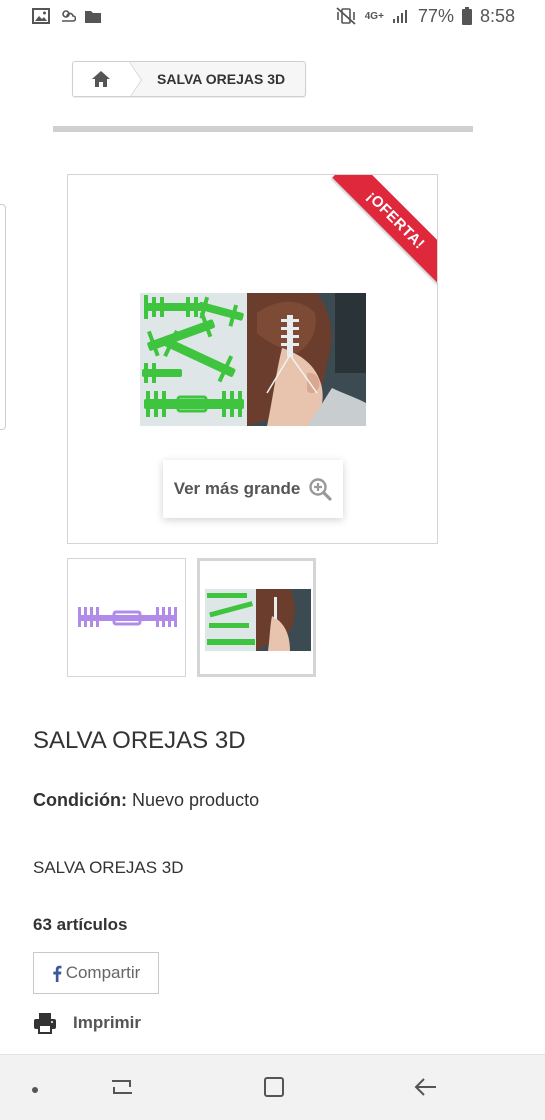 Image resolution: width=545 pixels, height=1120 pixels. I want to click on green-ear-savers-image, so click(193, 359).